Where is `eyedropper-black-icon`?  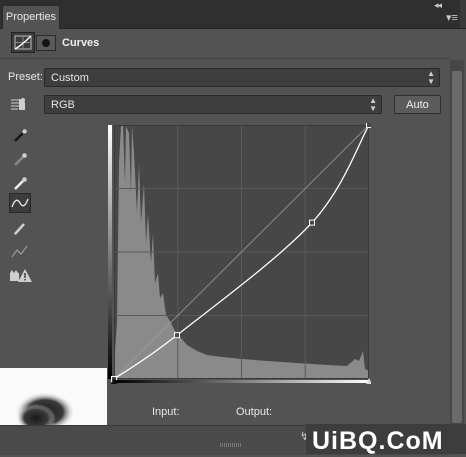
eyedropper-black-icon is located at coordinates (20, 135).